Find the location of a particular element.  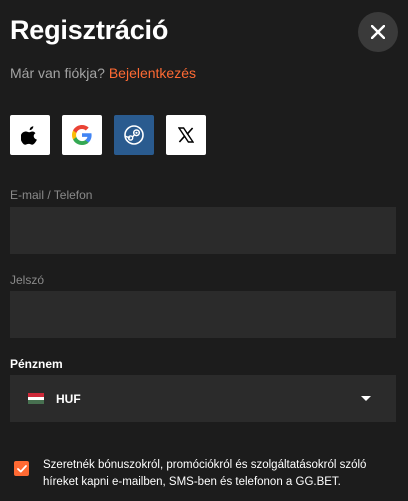

consent-checkbox is located at coordinates (21, 468).